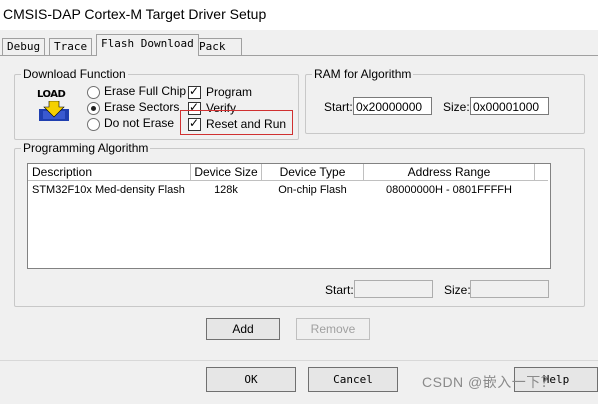 Image resolution: width=598 pixels, height=404 pixels. What do you see at coordinates (139, 123) in the screenshot?
I see `do-not-erase-label: Do not Erase` at bounding box center [139, 123].